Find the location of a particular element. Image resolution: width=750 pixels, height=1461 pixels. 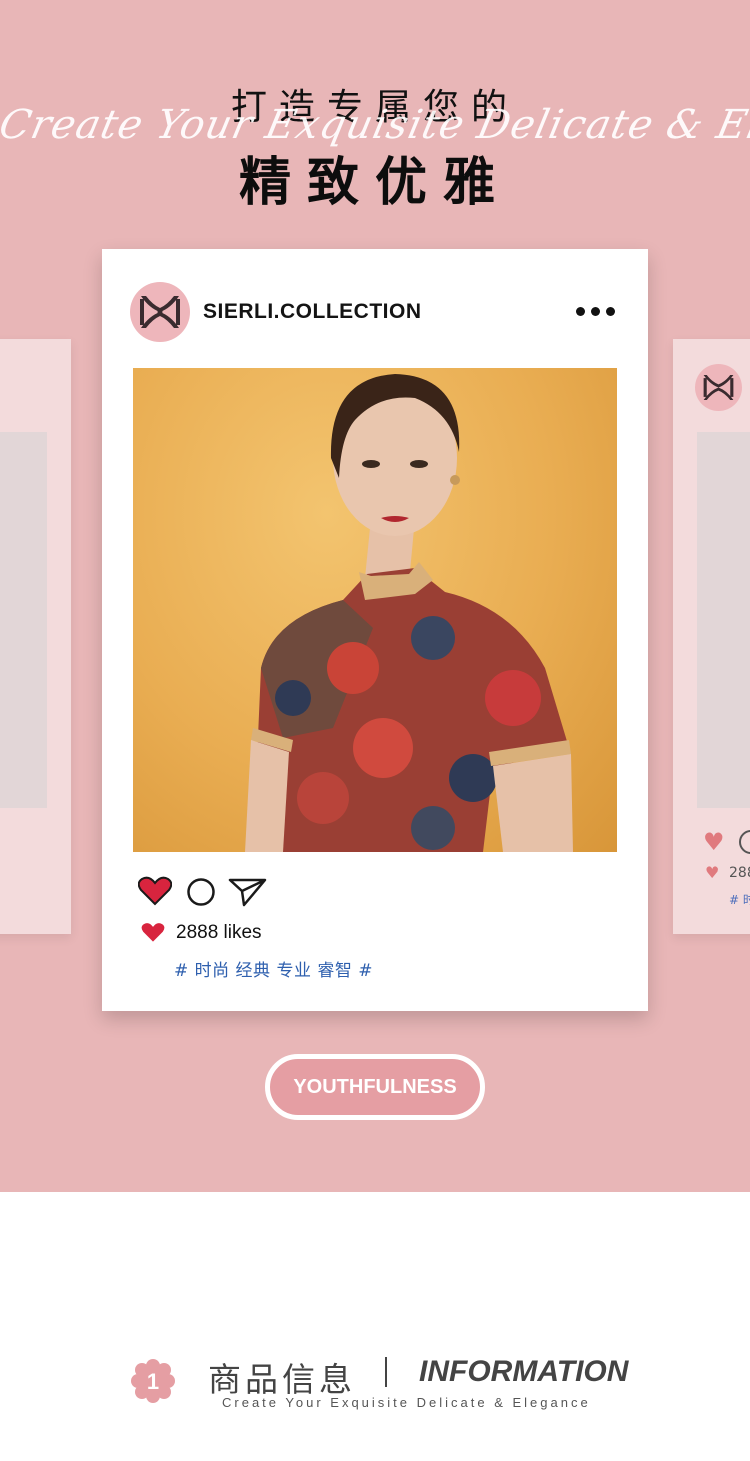

model-photo is located at coordinates (409, 613).